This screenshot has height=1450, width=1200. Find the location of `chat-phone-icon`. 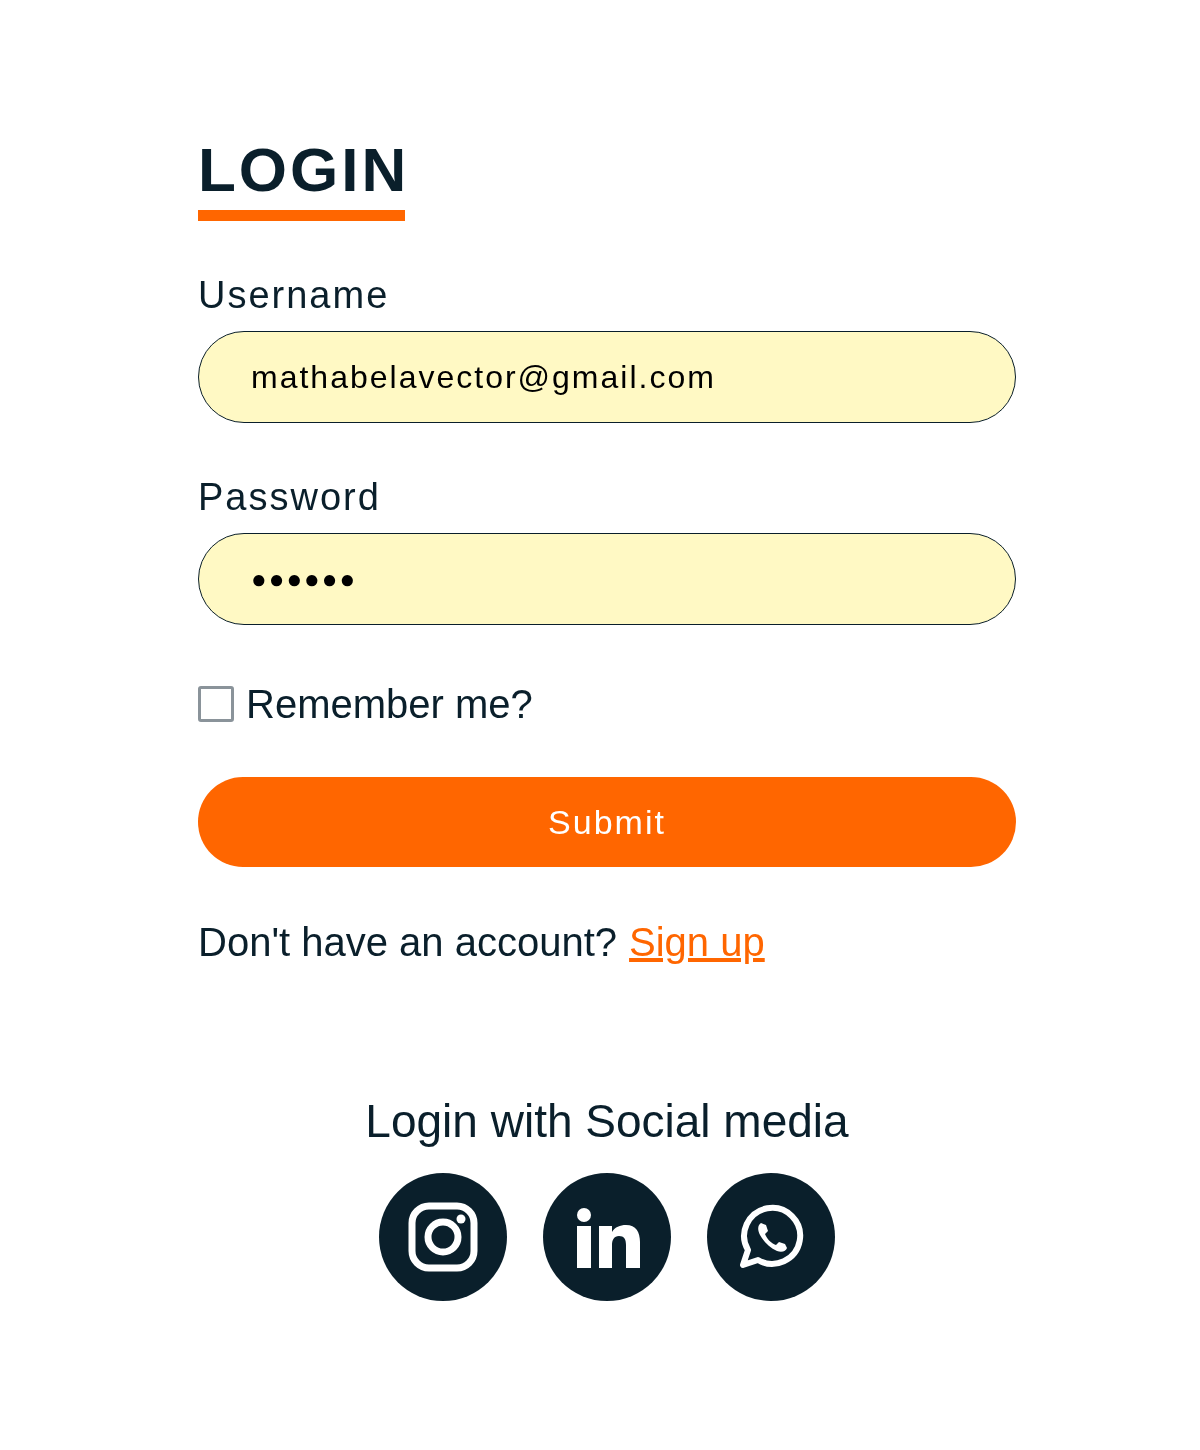

chat-phone-icon is located at coordinates (771, 1237).